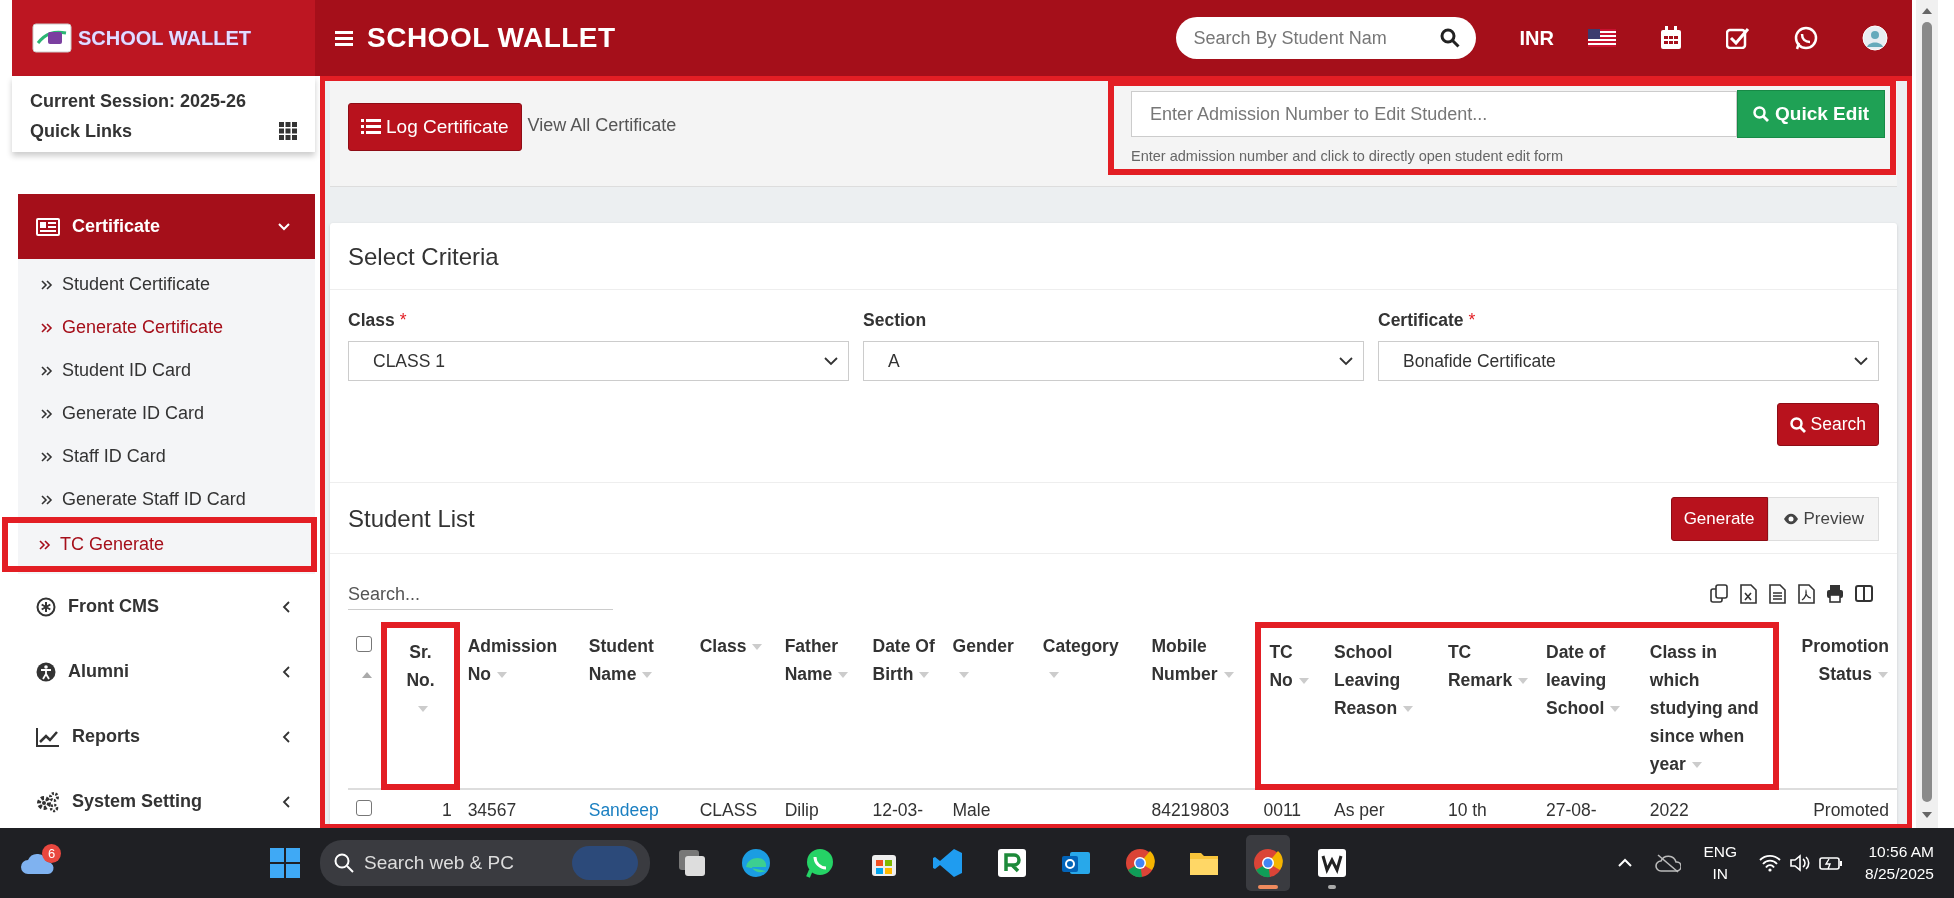  What do you see at coordinates (1835, 594) in the screenshot?
I see `print-icon` at bounding box center [1835, 594].